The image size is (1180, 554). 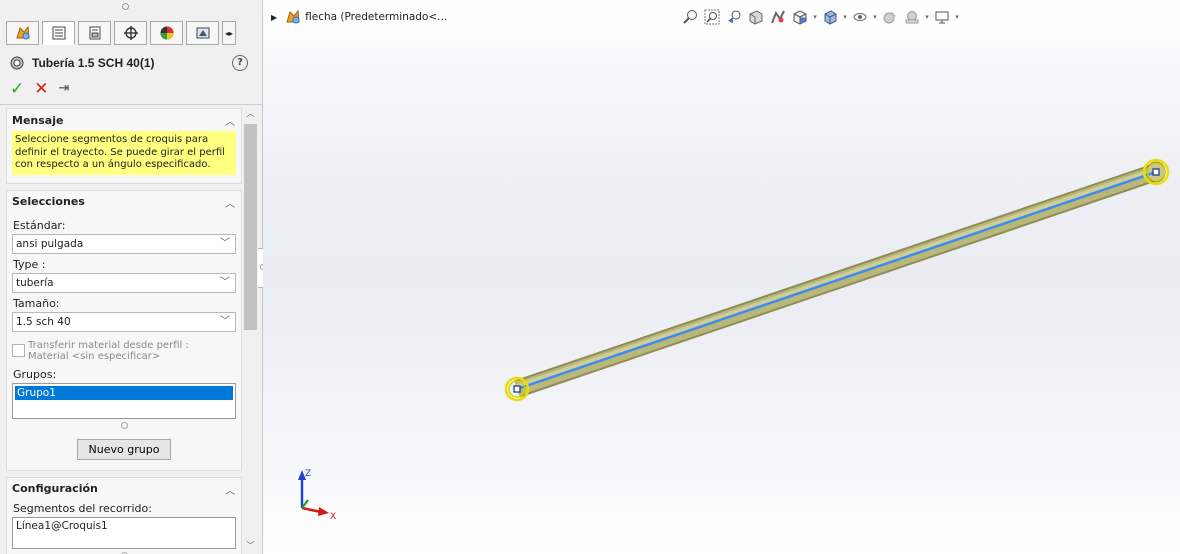 What do you see at coordinates (124, 425) in the screenshot?
I see `resize-handle` at bounding box center [124, 425].